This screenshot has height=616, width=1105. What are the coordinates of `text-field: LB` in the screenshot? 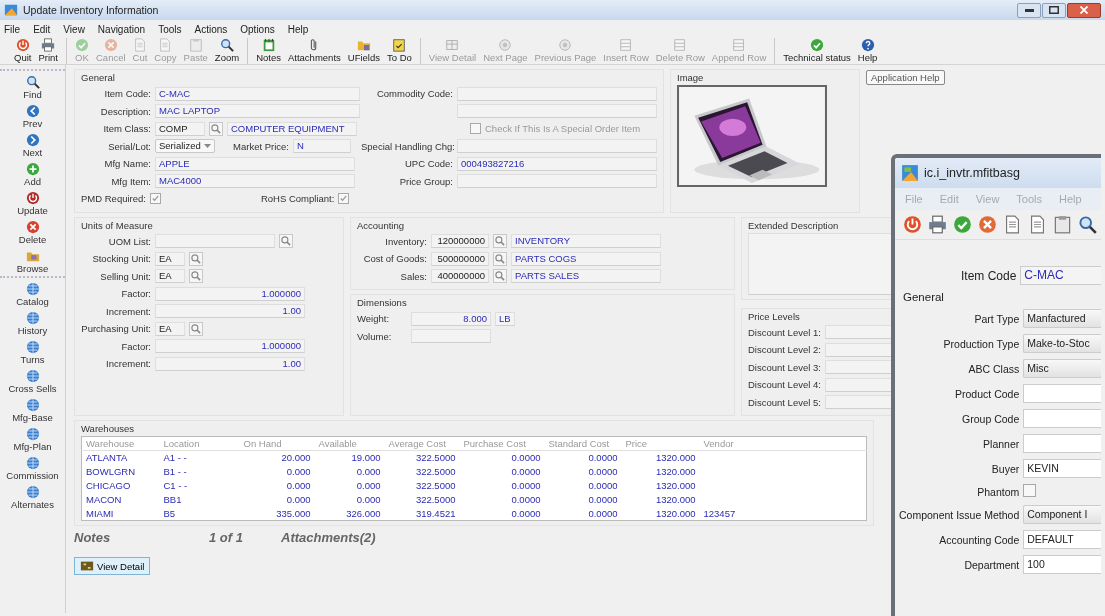 It's located at (505, 318).